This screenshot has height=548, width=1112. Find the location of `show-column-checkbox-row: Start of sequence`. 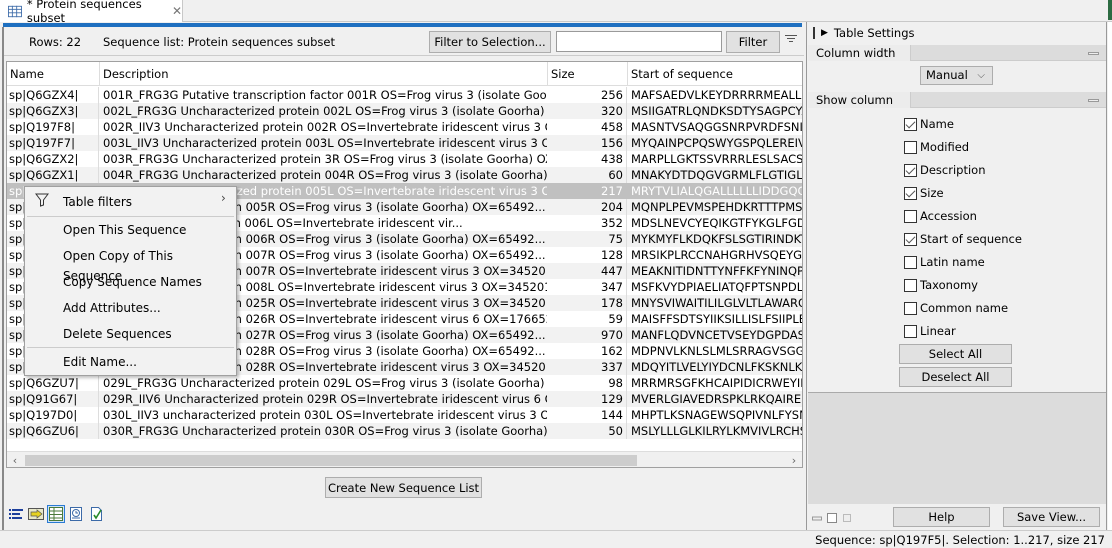

show-column-checkbox-row: Start of sequence is located at coordinates (963, 239).